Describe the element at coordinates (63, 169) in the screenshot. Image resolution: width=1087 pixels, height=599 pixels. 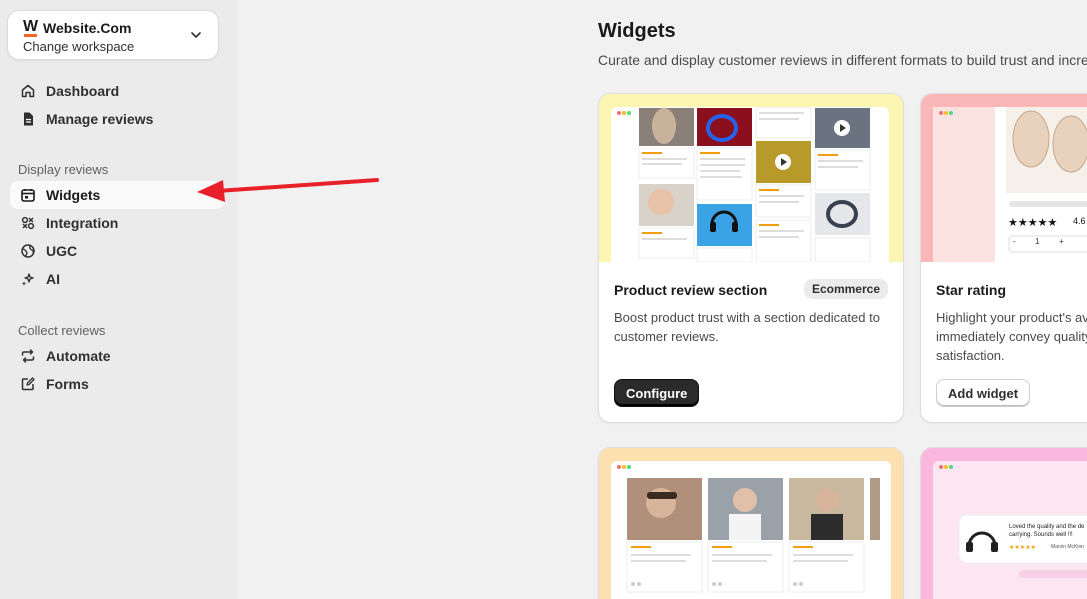
I see `section-label-display: Display reviews` at that location.